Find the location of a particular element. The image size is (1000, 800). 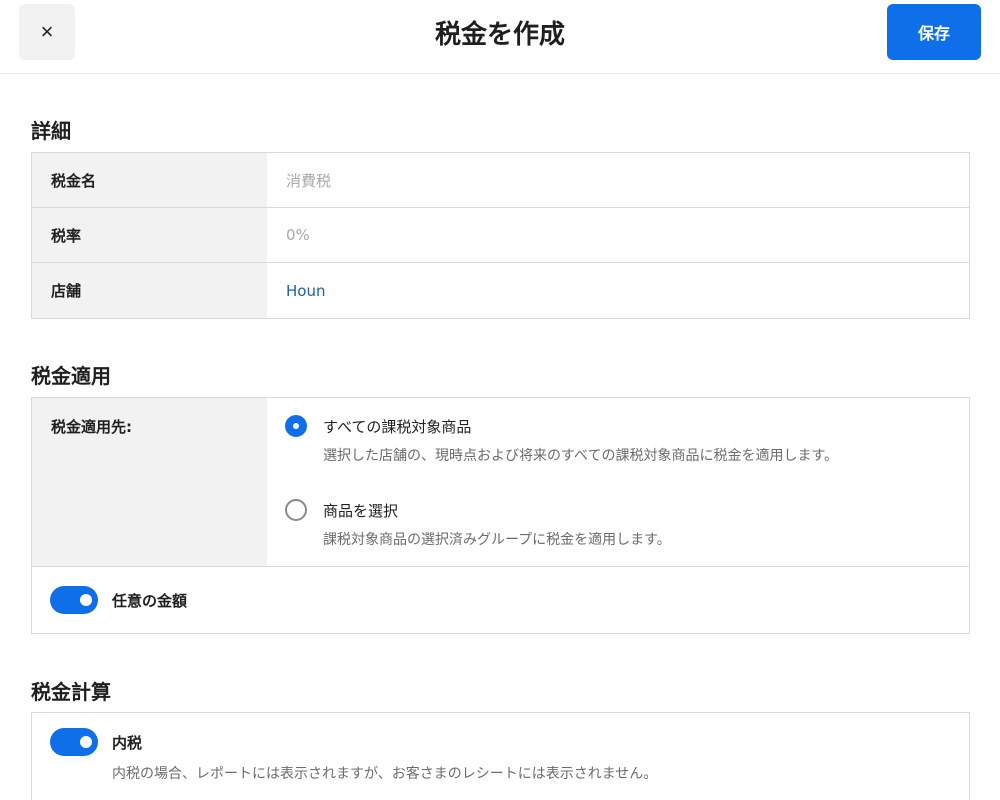

option-title: すべての課税対象商品 is located at coordinates (397, 427).